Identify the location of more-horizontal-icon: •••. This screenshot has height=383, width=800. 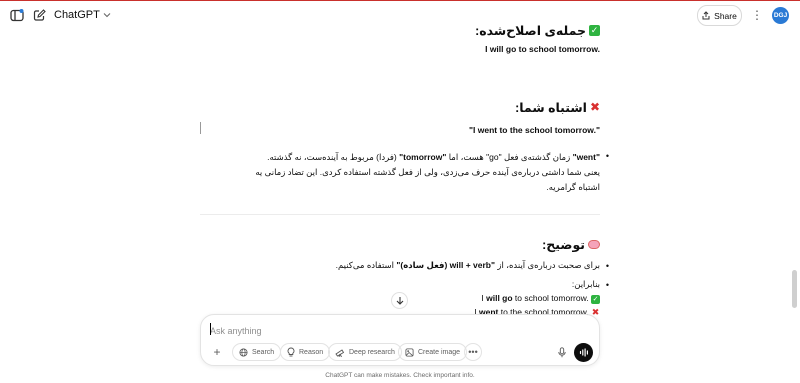
(473, 352).